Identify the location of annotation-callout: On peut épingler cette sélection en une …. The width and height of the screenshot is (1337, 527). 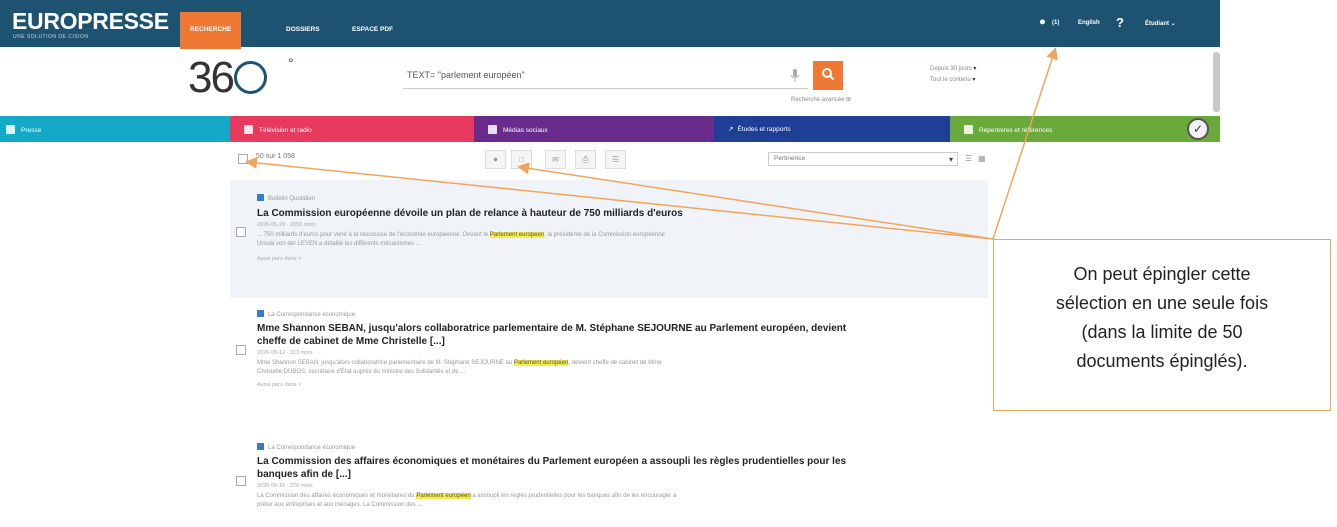
(1162, 325).